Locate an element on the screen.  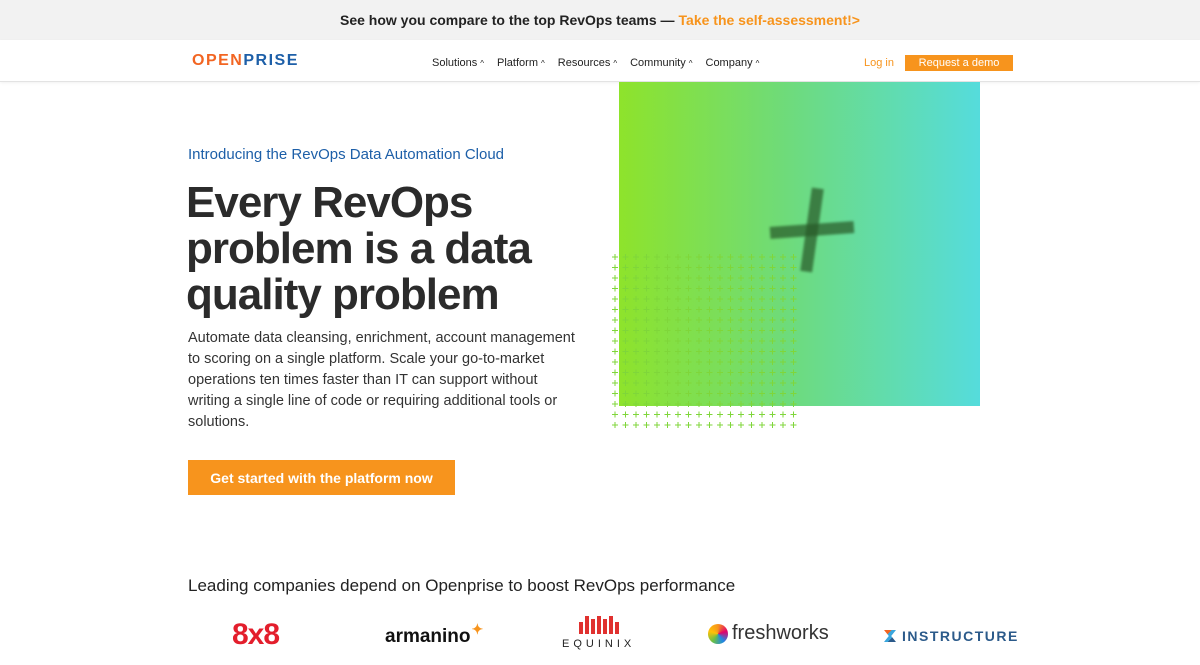
menu-item-label: Solutions is located at coordinates (455, 63).